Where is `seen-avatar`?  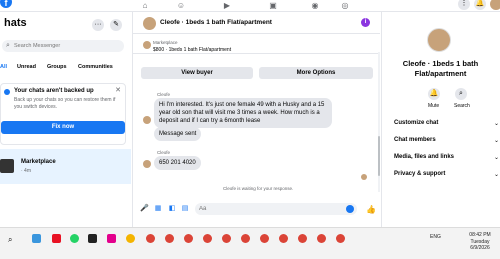 seen-avatar is located at coordinates (364, 177).